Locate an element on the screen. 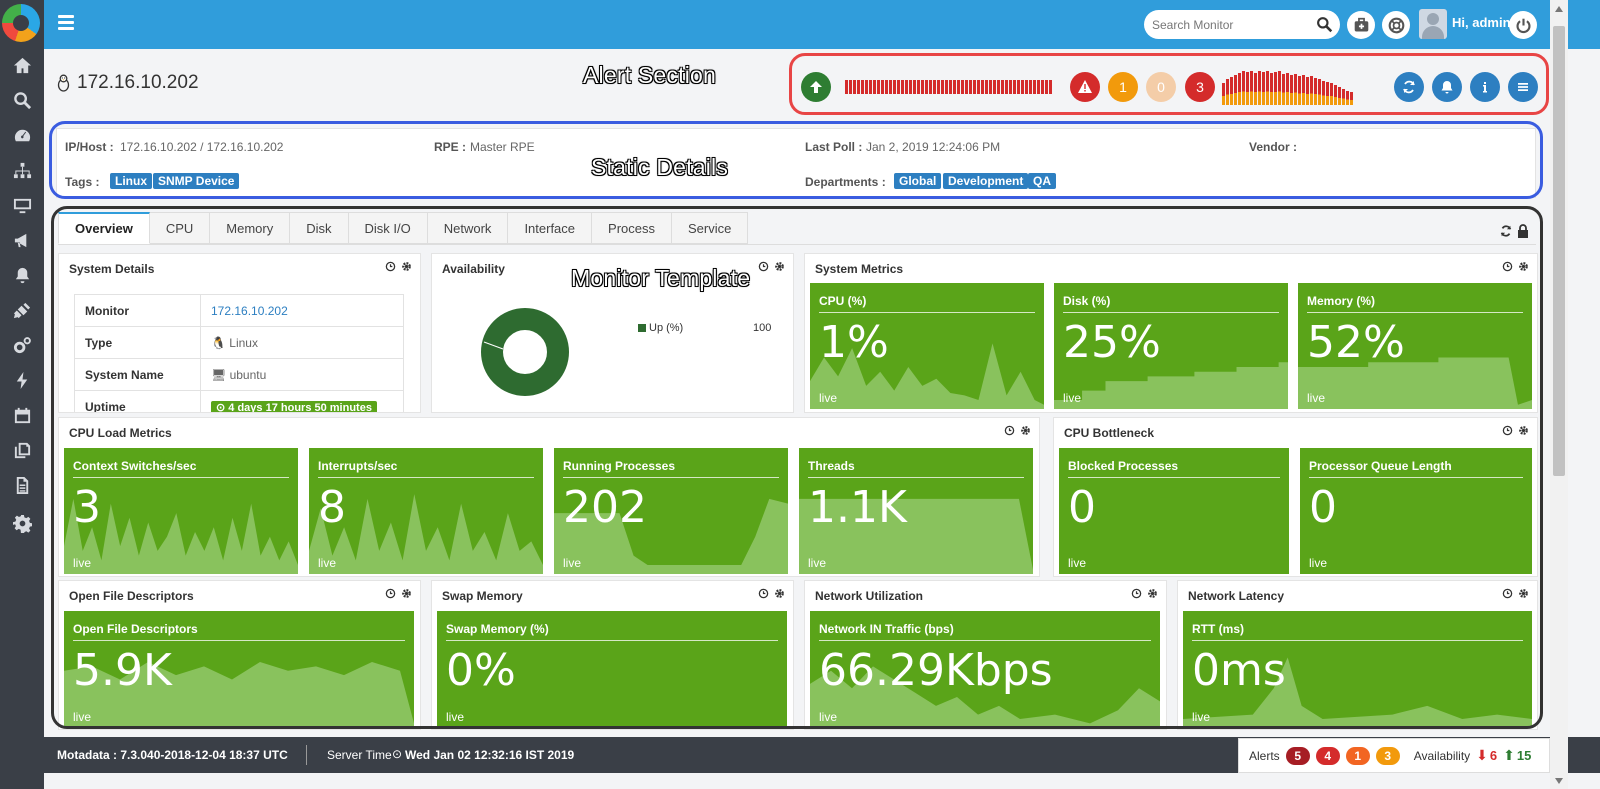 Image resolution: width=1600 pixels, height=789 pixels. down-count: 6 is located at coordinates (1493, 755).